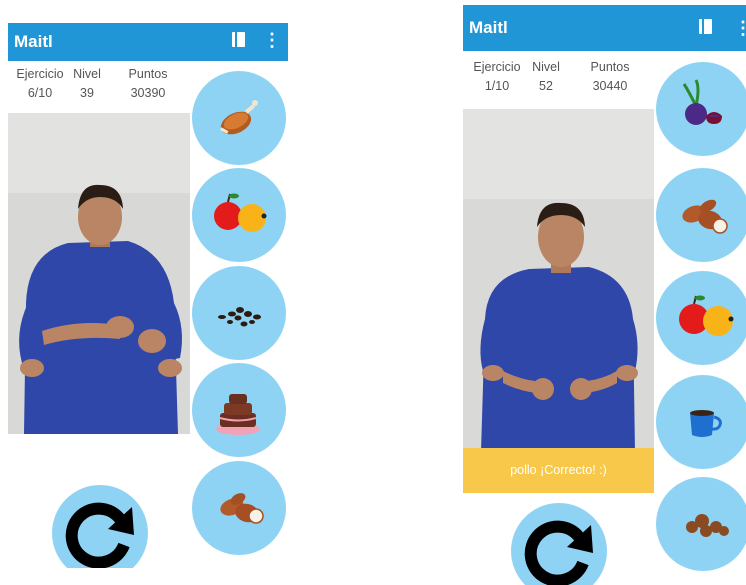 The height and width of the screenshot is (585, 746). Describe the element at coordinates (706, 423) in the screenshot. I see `coffee-cup-icon` at that location.